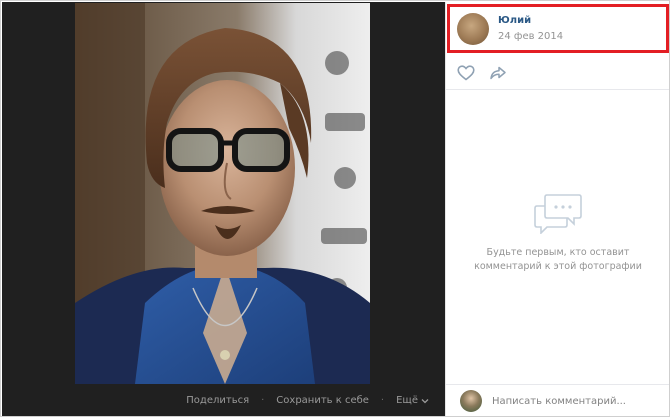  Describe the element at coordinates (217, 400) in the screenshot. I see `share-link: Поделиться` at that location.